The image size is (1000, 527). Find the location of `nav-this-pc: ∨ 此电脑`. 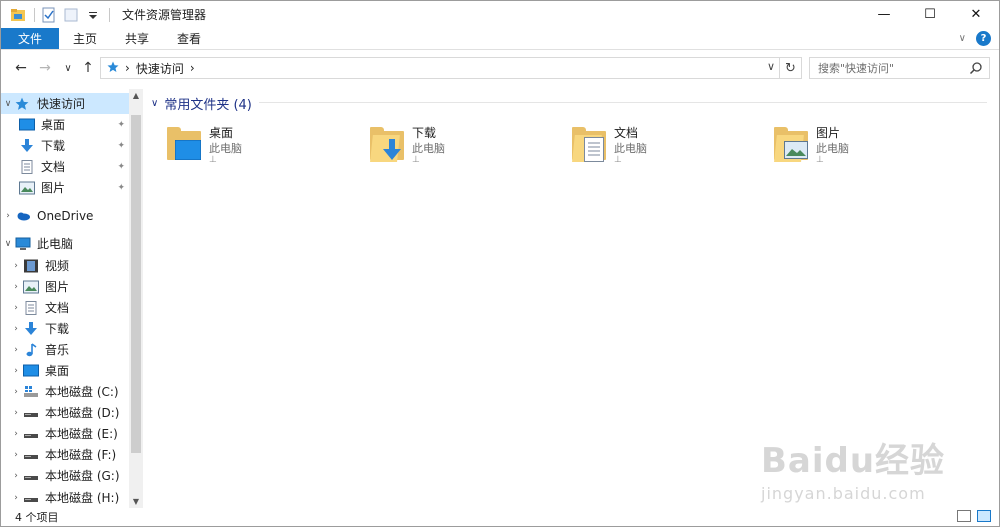

nav-this-pc: ∨ 此电脑 is located at coordinates (65, 243).